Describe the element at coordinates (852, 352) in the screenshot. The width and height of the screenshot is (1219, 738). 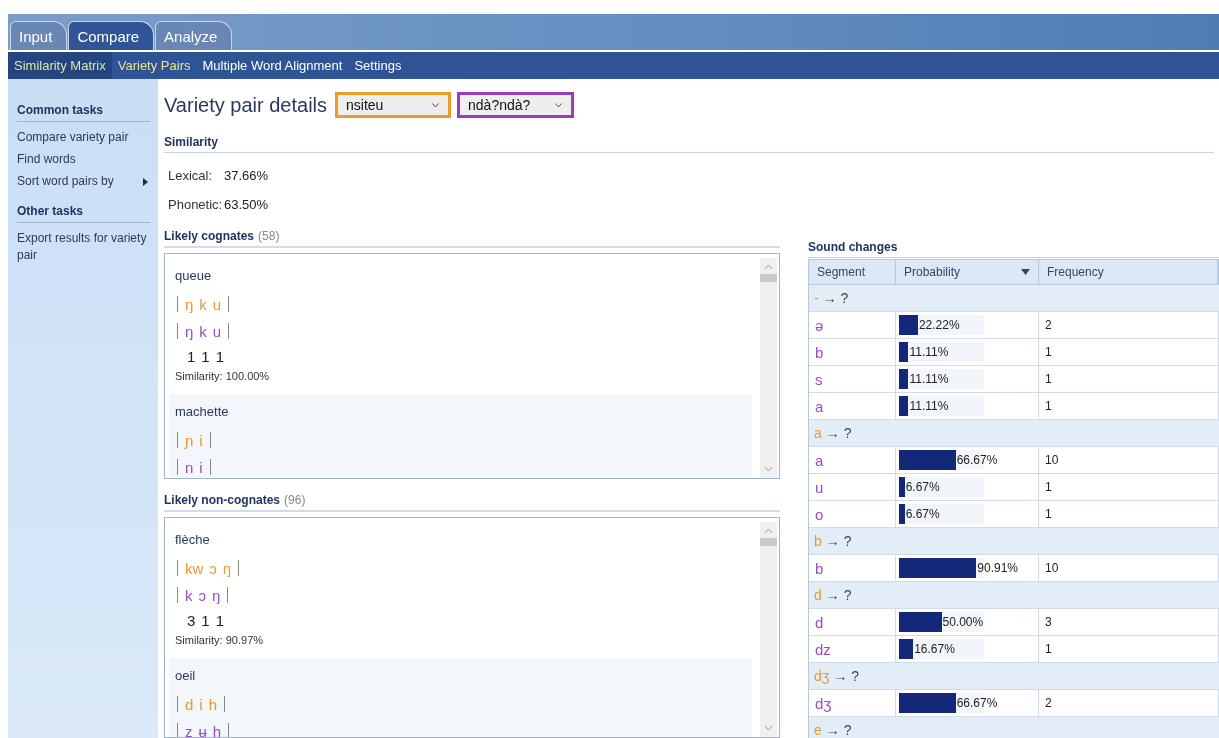
I see `segment-cell: b` at that location.